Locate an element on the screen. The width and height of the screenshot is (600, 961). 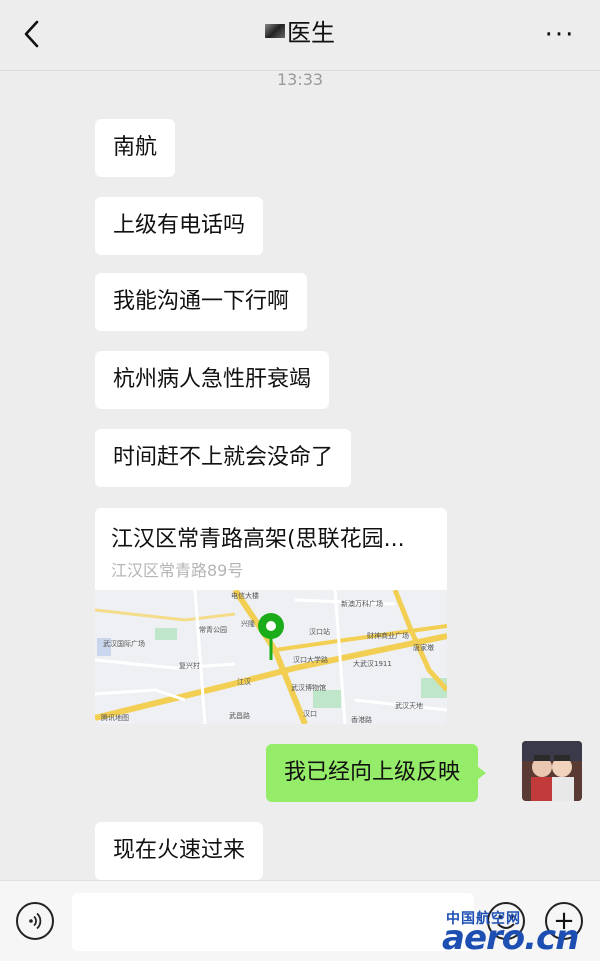
map-label: 财神商业广场 is located at coordinates (388, 635).